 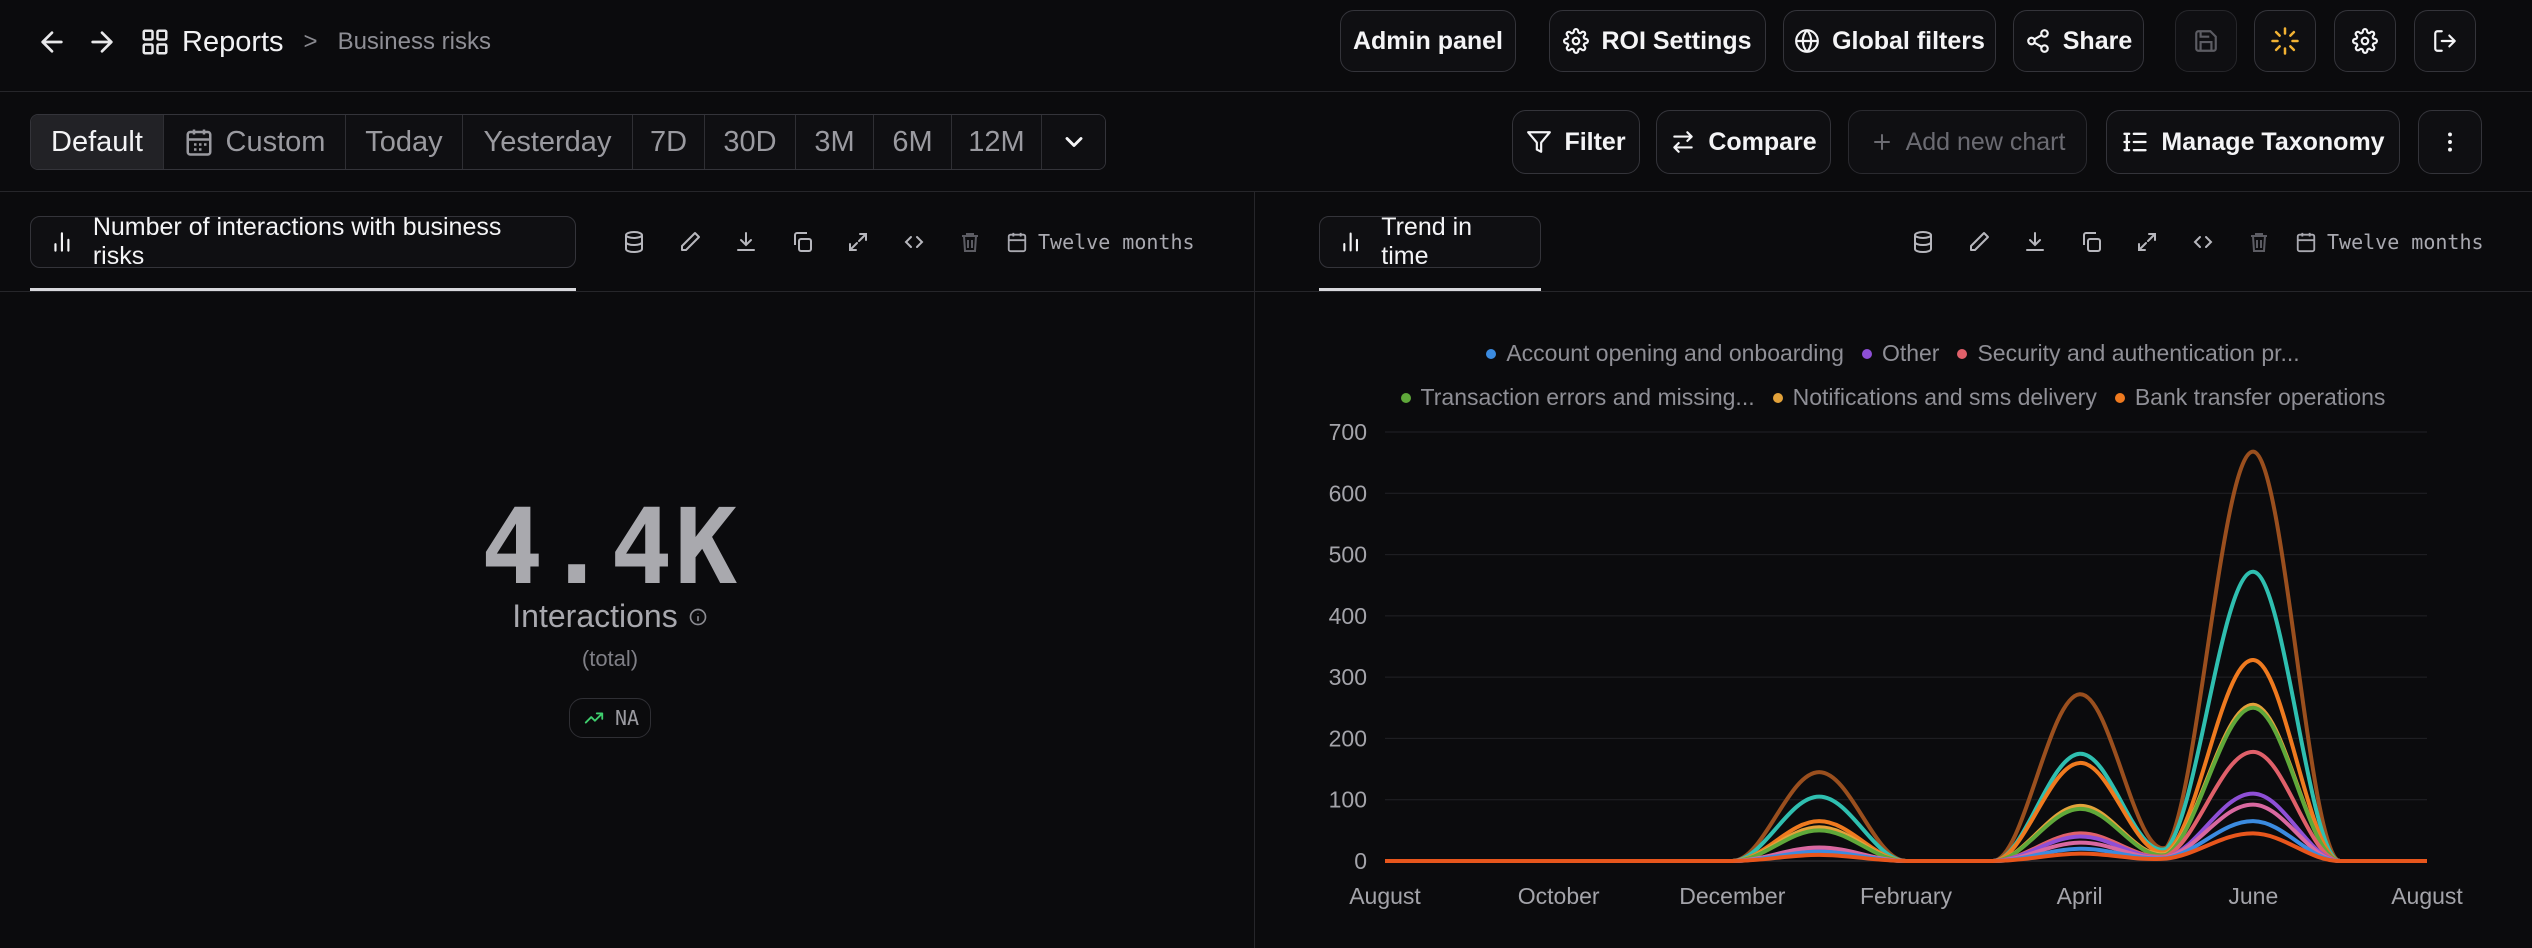 What do you see at coordinates (2445, 41) in the screenshot?
I see `logout-button` at bounding box center [2445, 41].